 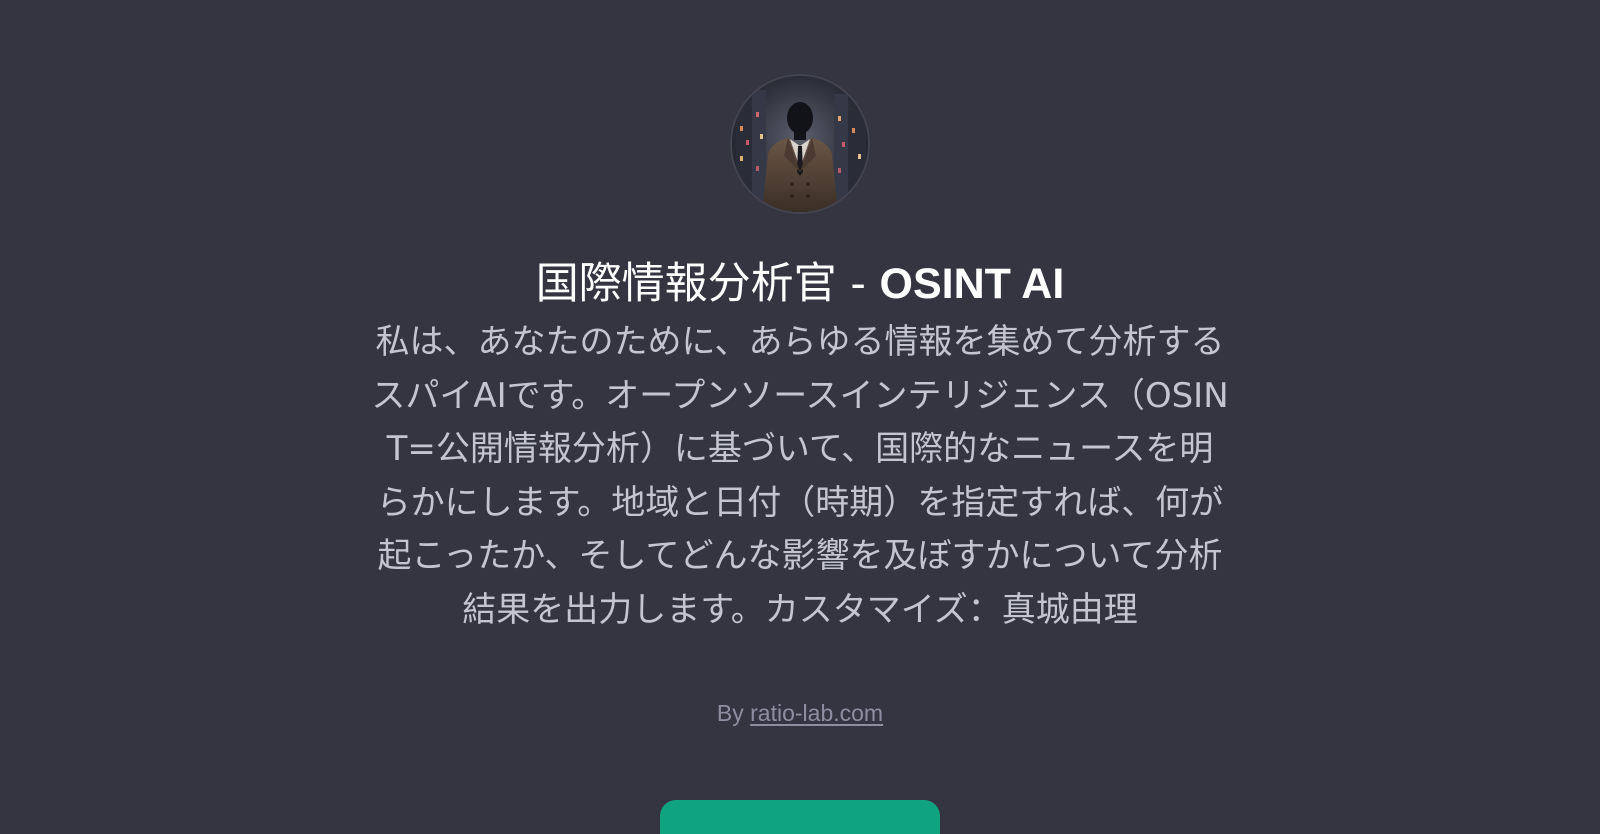 I want to click on gpt-byline: By ratio-lab.com, so click(x=800, y=713).